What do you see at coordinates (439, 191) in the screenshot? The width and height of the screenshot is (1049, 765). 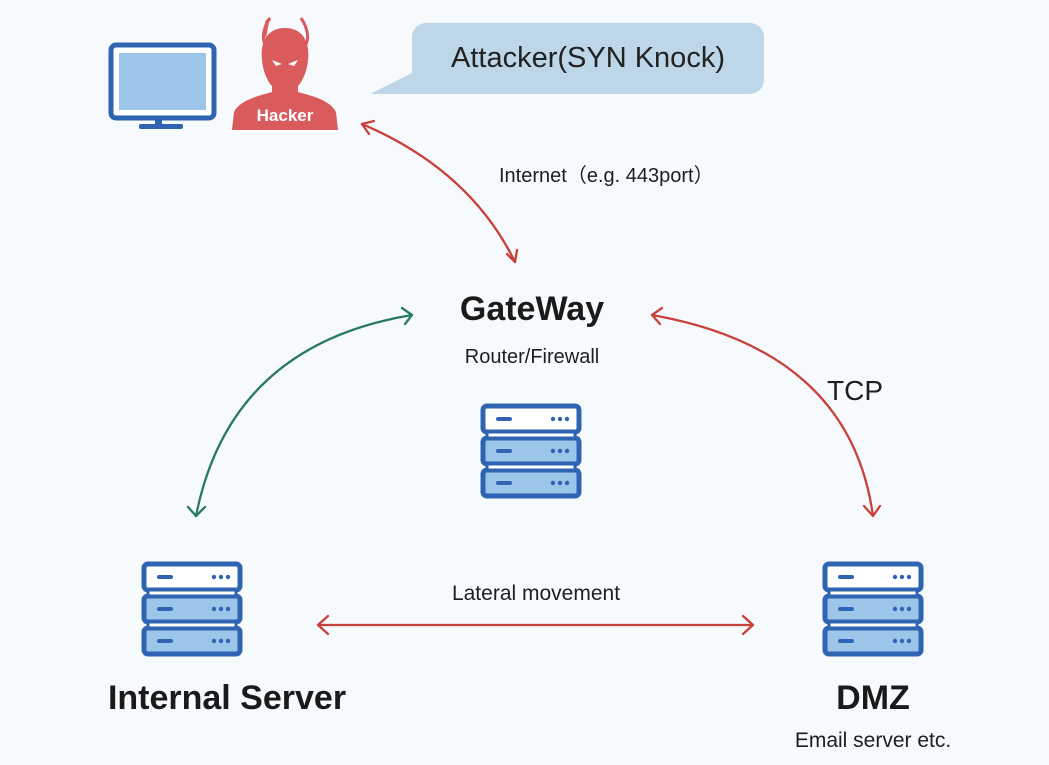 I see `internet-link-arrow` at bounding box center [439, 191].